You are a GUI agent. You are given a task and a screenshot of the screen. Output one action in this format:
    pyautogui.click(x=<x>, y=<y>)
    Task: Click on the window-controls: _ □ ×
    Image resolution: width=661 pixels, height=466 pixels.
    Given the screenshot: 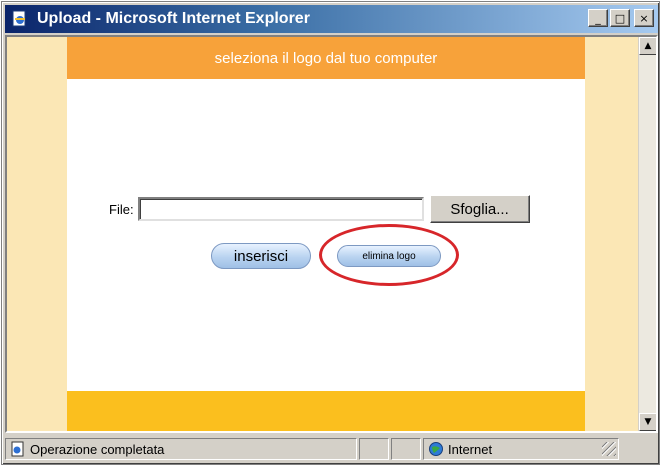 What is the action you would take?
    pyautogui.click(x=621, y=18)
    